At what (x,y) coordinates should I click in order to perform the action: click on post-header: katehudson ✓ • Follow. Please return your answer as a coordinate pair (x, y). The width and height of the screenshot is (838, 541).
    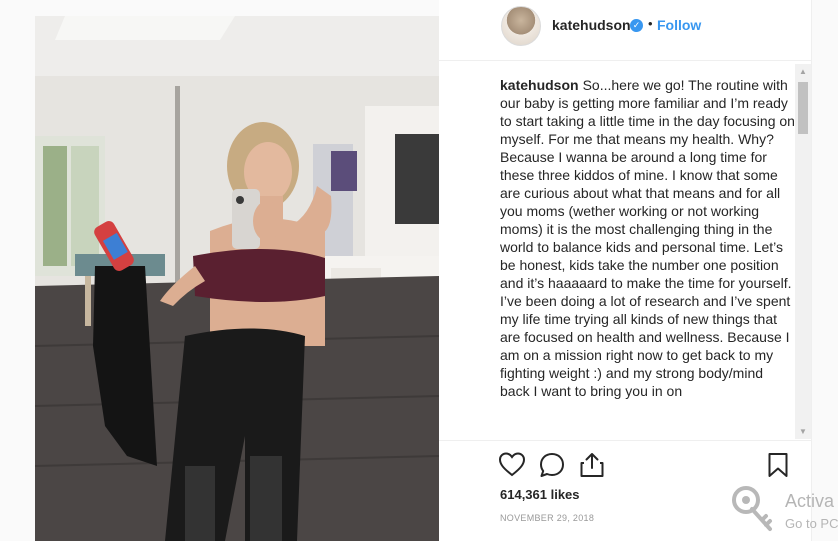
    Looking at the image, I should click on (625, 30).